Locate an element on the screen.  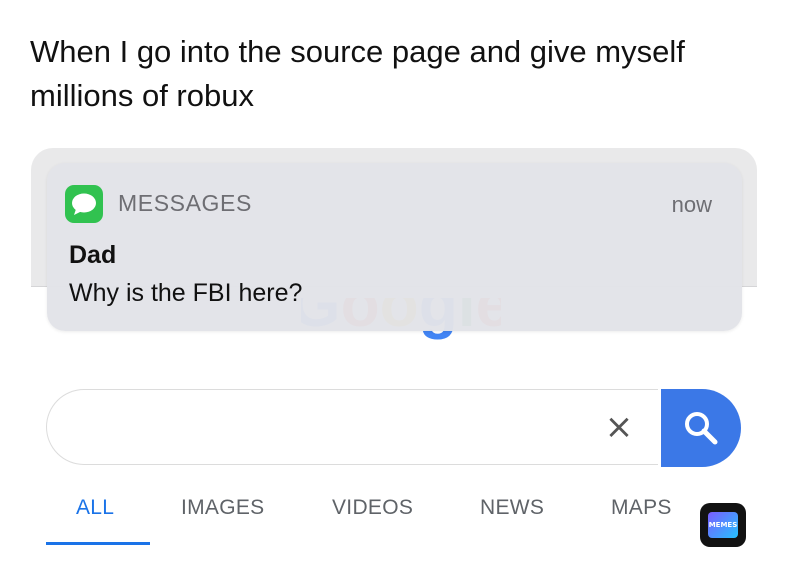
notification-time: now is located at coordinates (691, 204).